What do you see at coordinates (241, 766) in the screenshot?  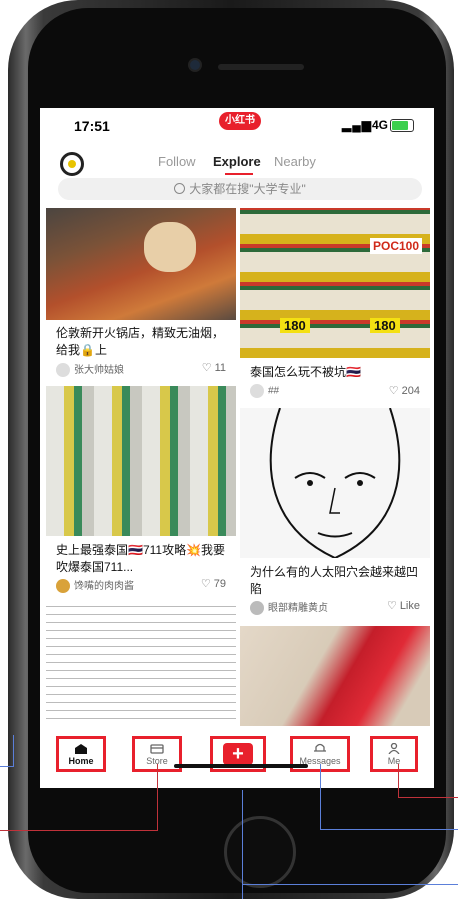 I see `home-indicator` at bounding box center [241, 766].